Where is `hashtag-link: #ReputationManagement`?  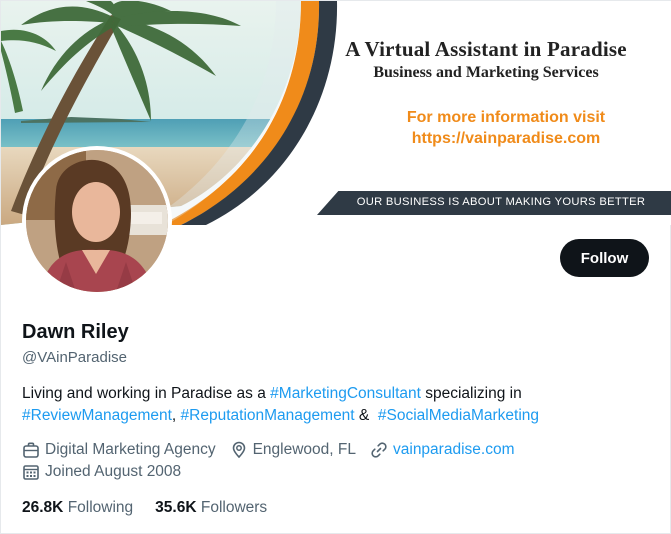 hashtag-link: #ReputationManagement is located at coordinates (268, 415).